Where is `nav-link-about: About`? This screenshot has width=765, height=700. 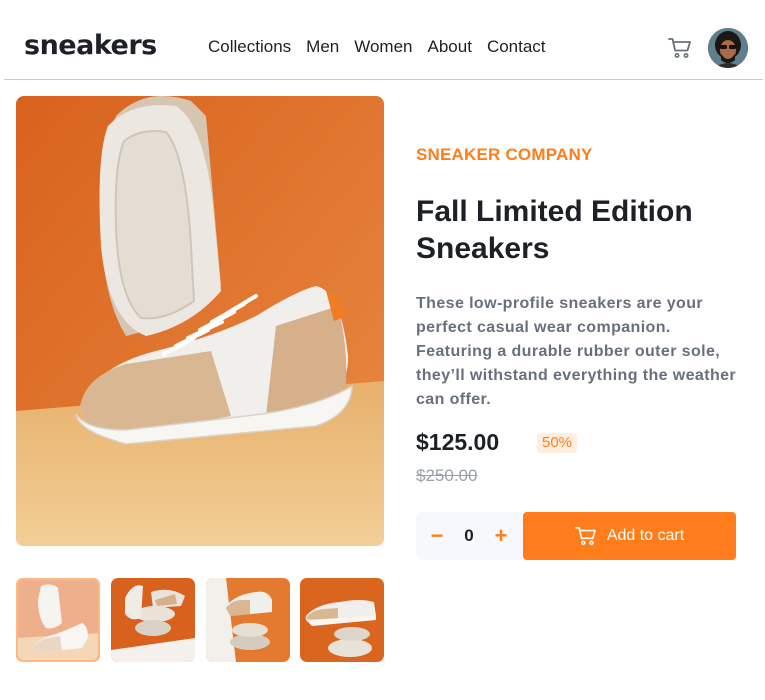 nav-link-about: About is located at coordinates (450, 47).